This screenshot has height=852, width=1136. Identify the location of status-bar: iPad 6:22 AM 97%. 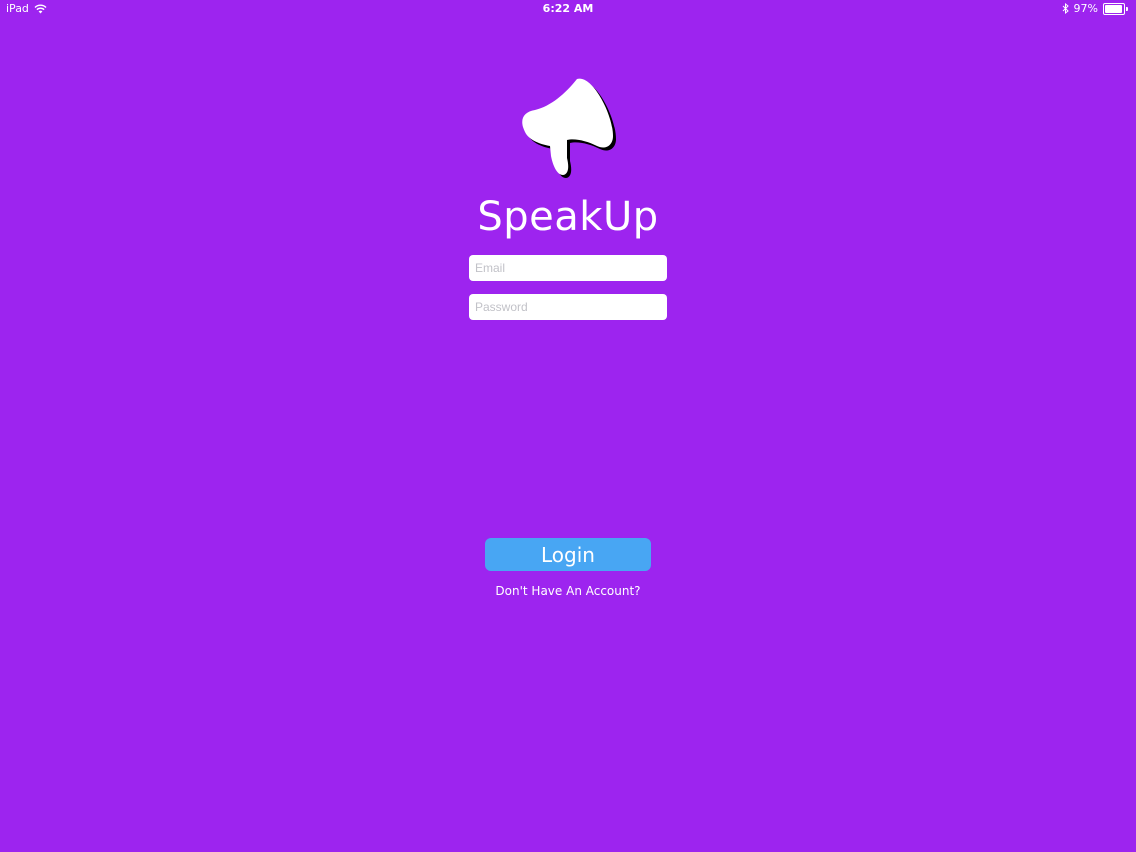
(568, 9).